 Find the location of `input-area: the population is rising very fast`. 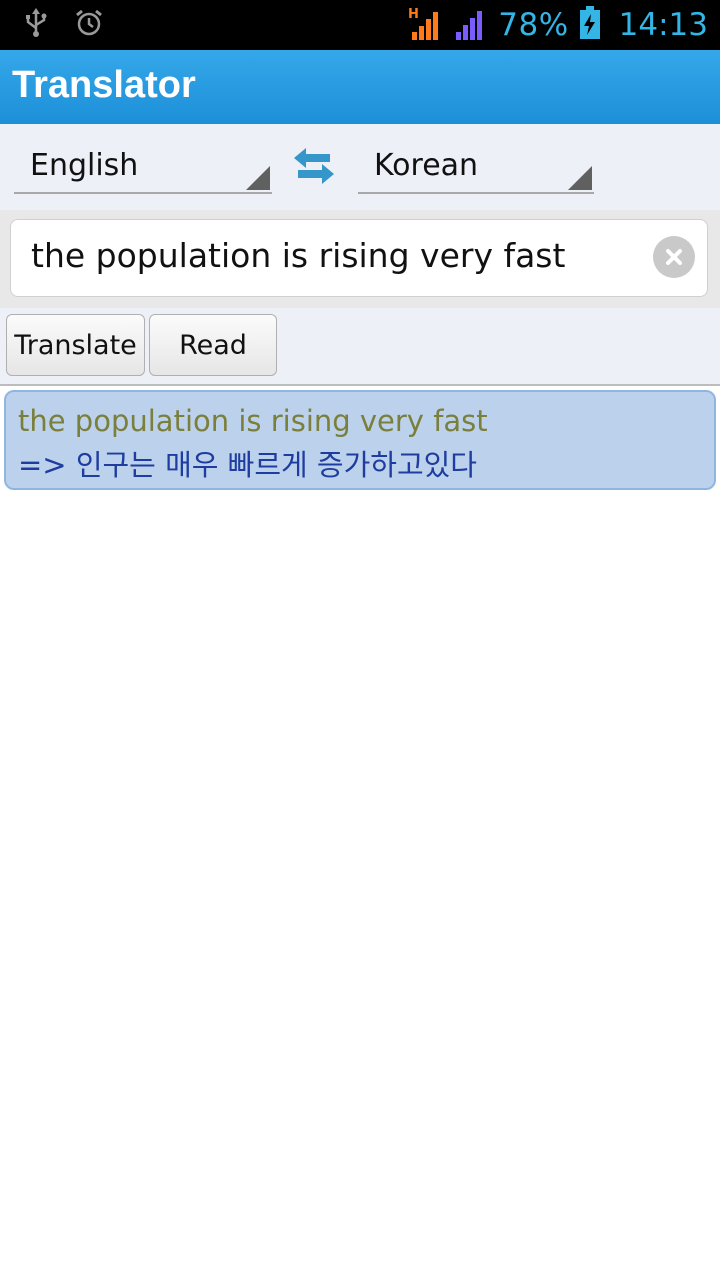

input-area: the population is rising very fast is located at coordinates (360, 259).